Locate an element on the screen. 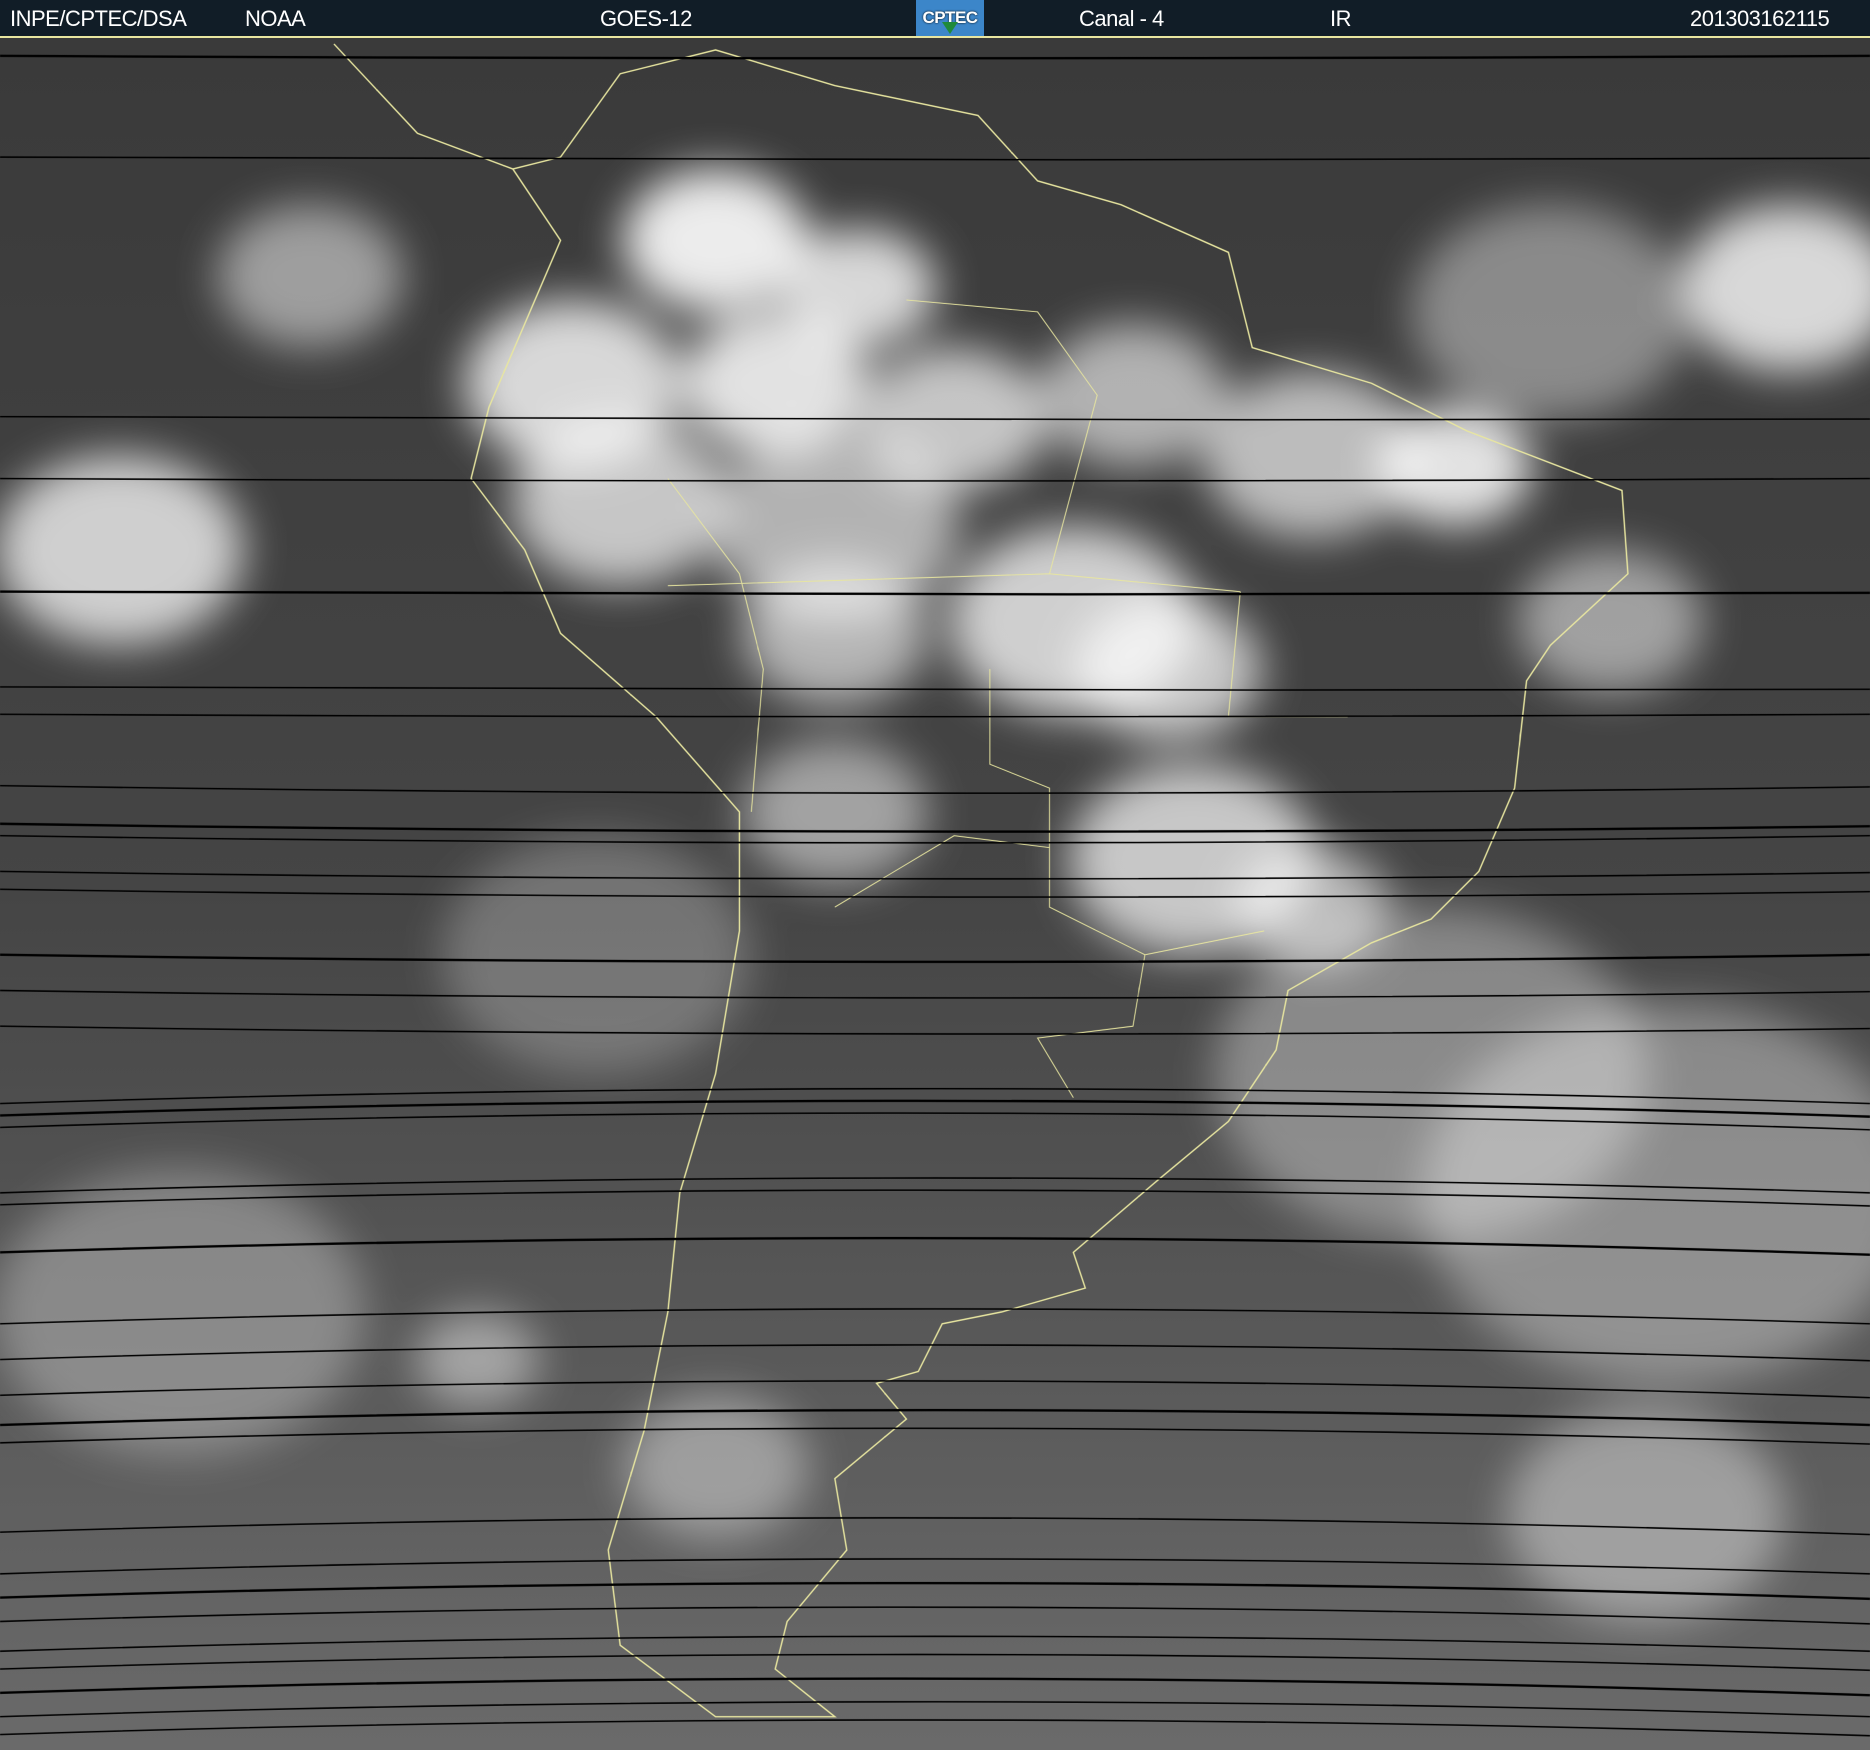 The image size is (1870, 1750). band-label: IR is located at coordinates (1341, 18).